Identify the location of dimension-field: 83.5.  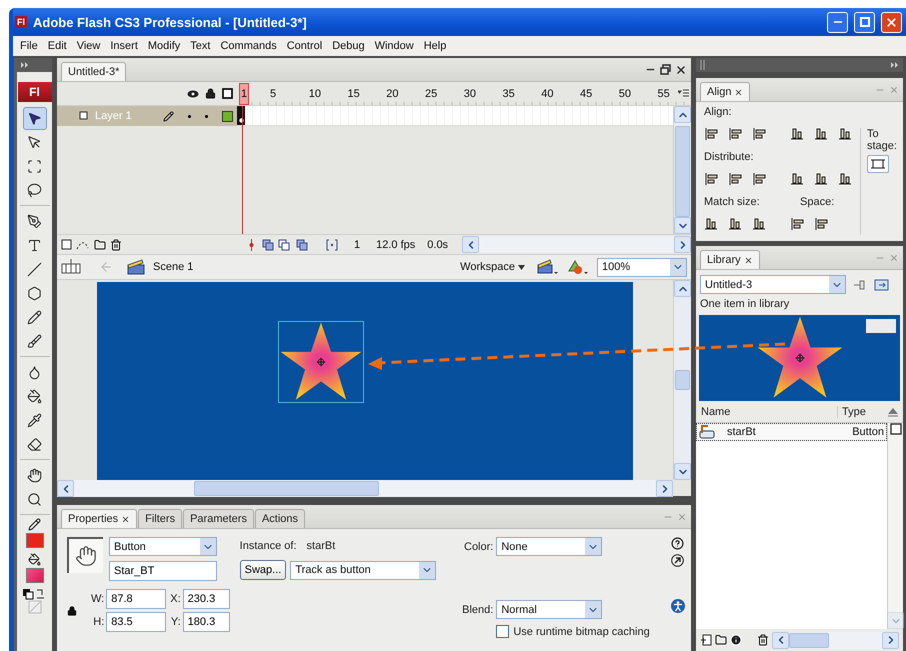
(136, 622).